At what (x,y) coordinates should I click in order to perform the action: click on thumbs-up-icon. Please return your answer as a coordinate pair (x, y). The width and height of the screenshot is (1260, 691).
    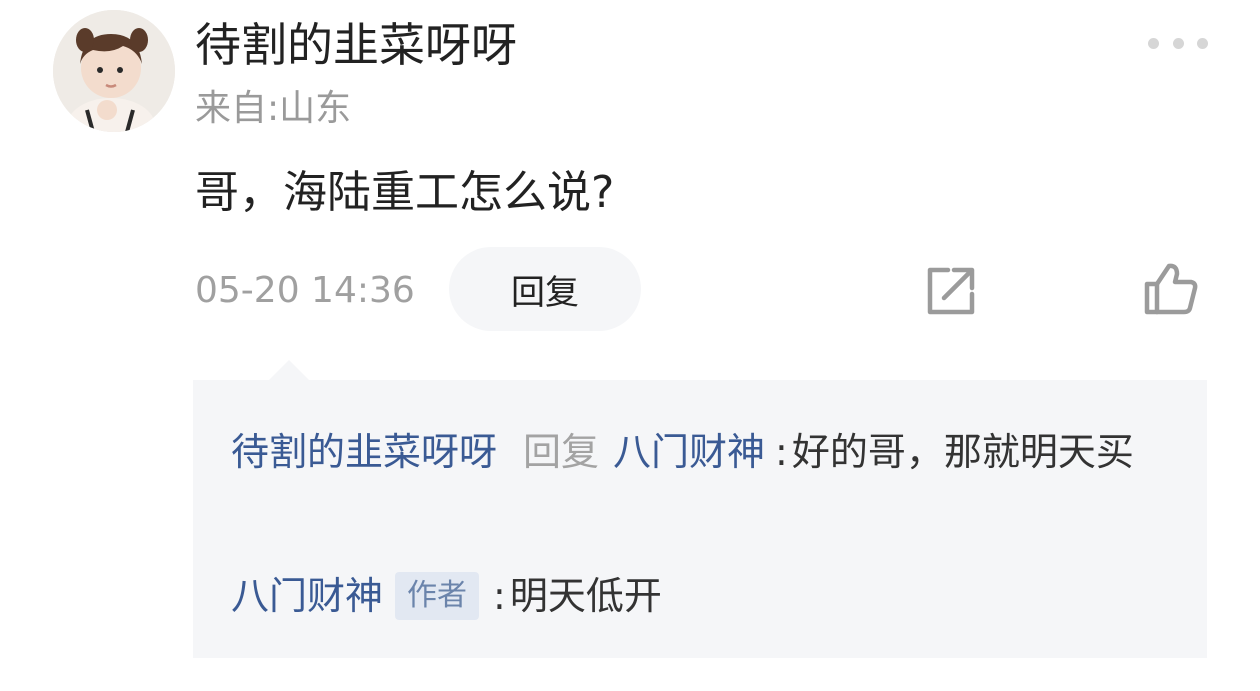
    Looking at the image, I should click on (1171, 289).